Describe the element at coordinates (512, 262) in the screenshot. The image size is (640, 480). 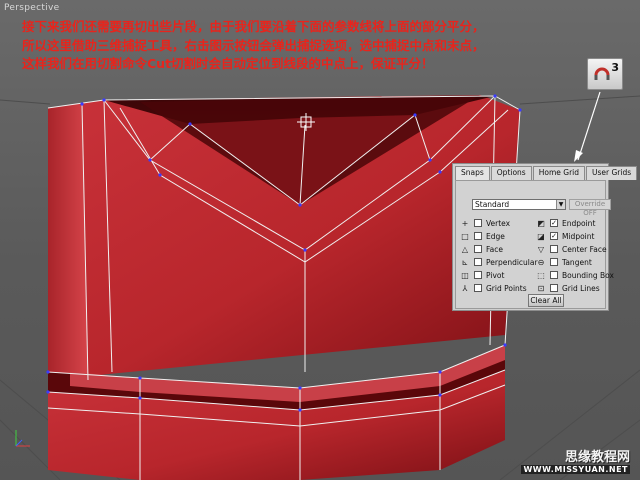
I see `snap-label: Perpendicular` at that location.